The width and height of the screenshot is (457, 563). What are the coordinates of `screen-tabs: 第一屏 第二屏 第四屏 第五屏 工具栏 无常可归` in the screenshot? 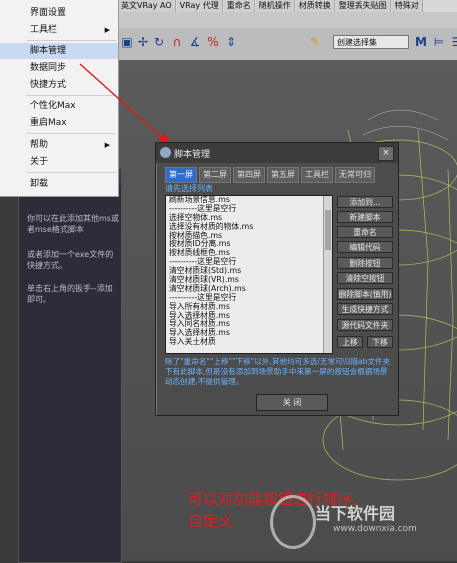 It's located at (270, 175).